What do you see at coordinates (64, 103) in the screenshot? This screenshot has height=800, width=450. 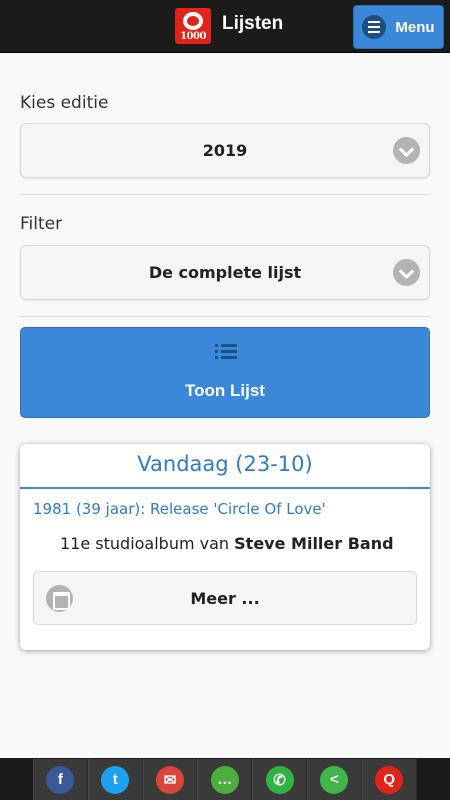 I see `edition-label: Kies editie` at bounding box center [64, 103].